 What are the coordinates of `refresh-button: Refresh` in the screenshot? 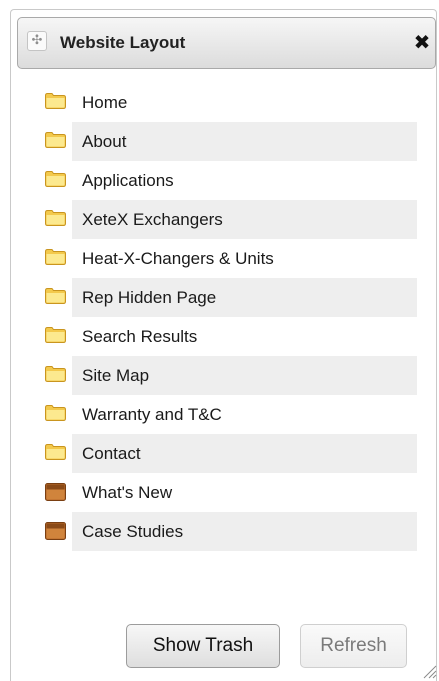 It's located at (353, 646).